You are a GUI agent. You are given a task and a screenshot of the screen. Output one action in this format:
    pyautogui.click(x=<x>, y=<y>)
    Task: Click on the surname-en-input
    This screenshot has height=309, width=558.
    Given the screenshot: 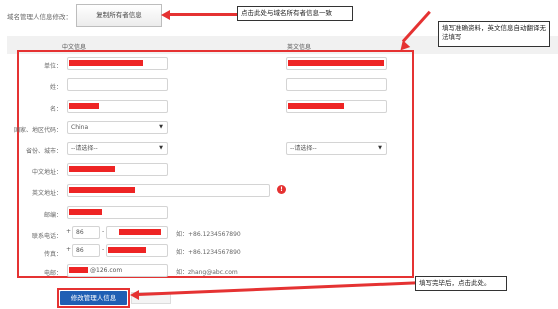 What is the action you would take?
    pyautogui.click(x=336, y=84)
    